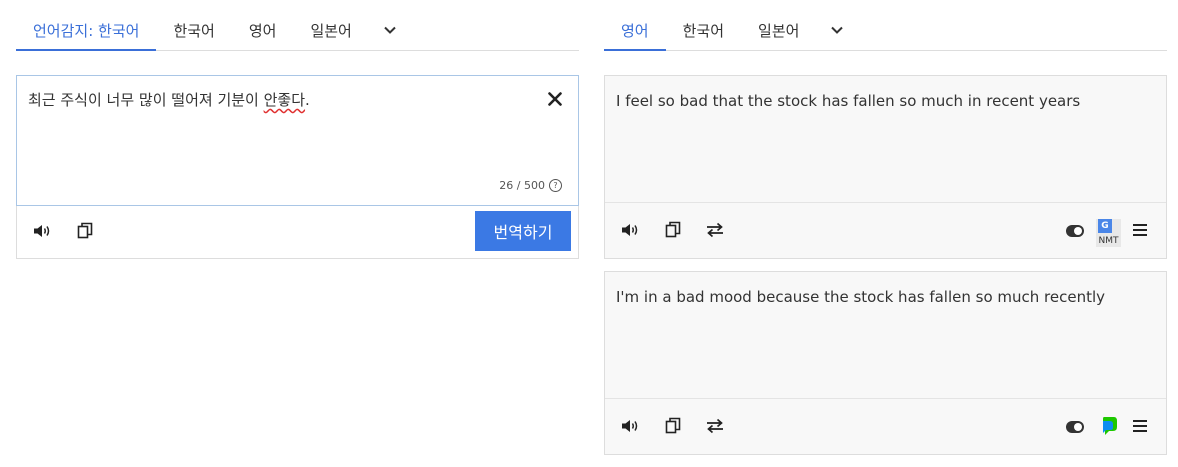  I want to click on nmt-label: NMT, so click(1108, 241).